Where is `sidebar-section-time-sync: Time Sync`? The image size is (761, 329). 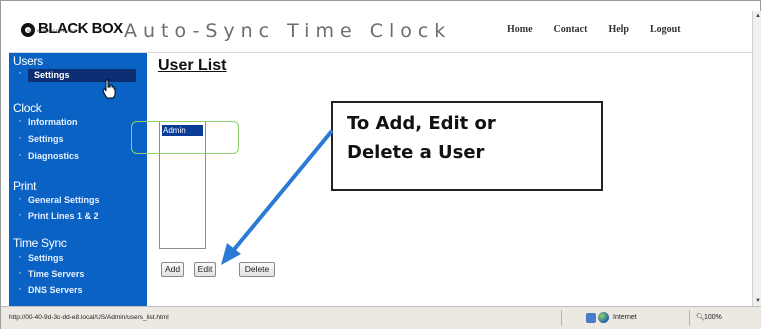 sidebar-section-time-sync: Time Sync is located at coordinates (40, 243).